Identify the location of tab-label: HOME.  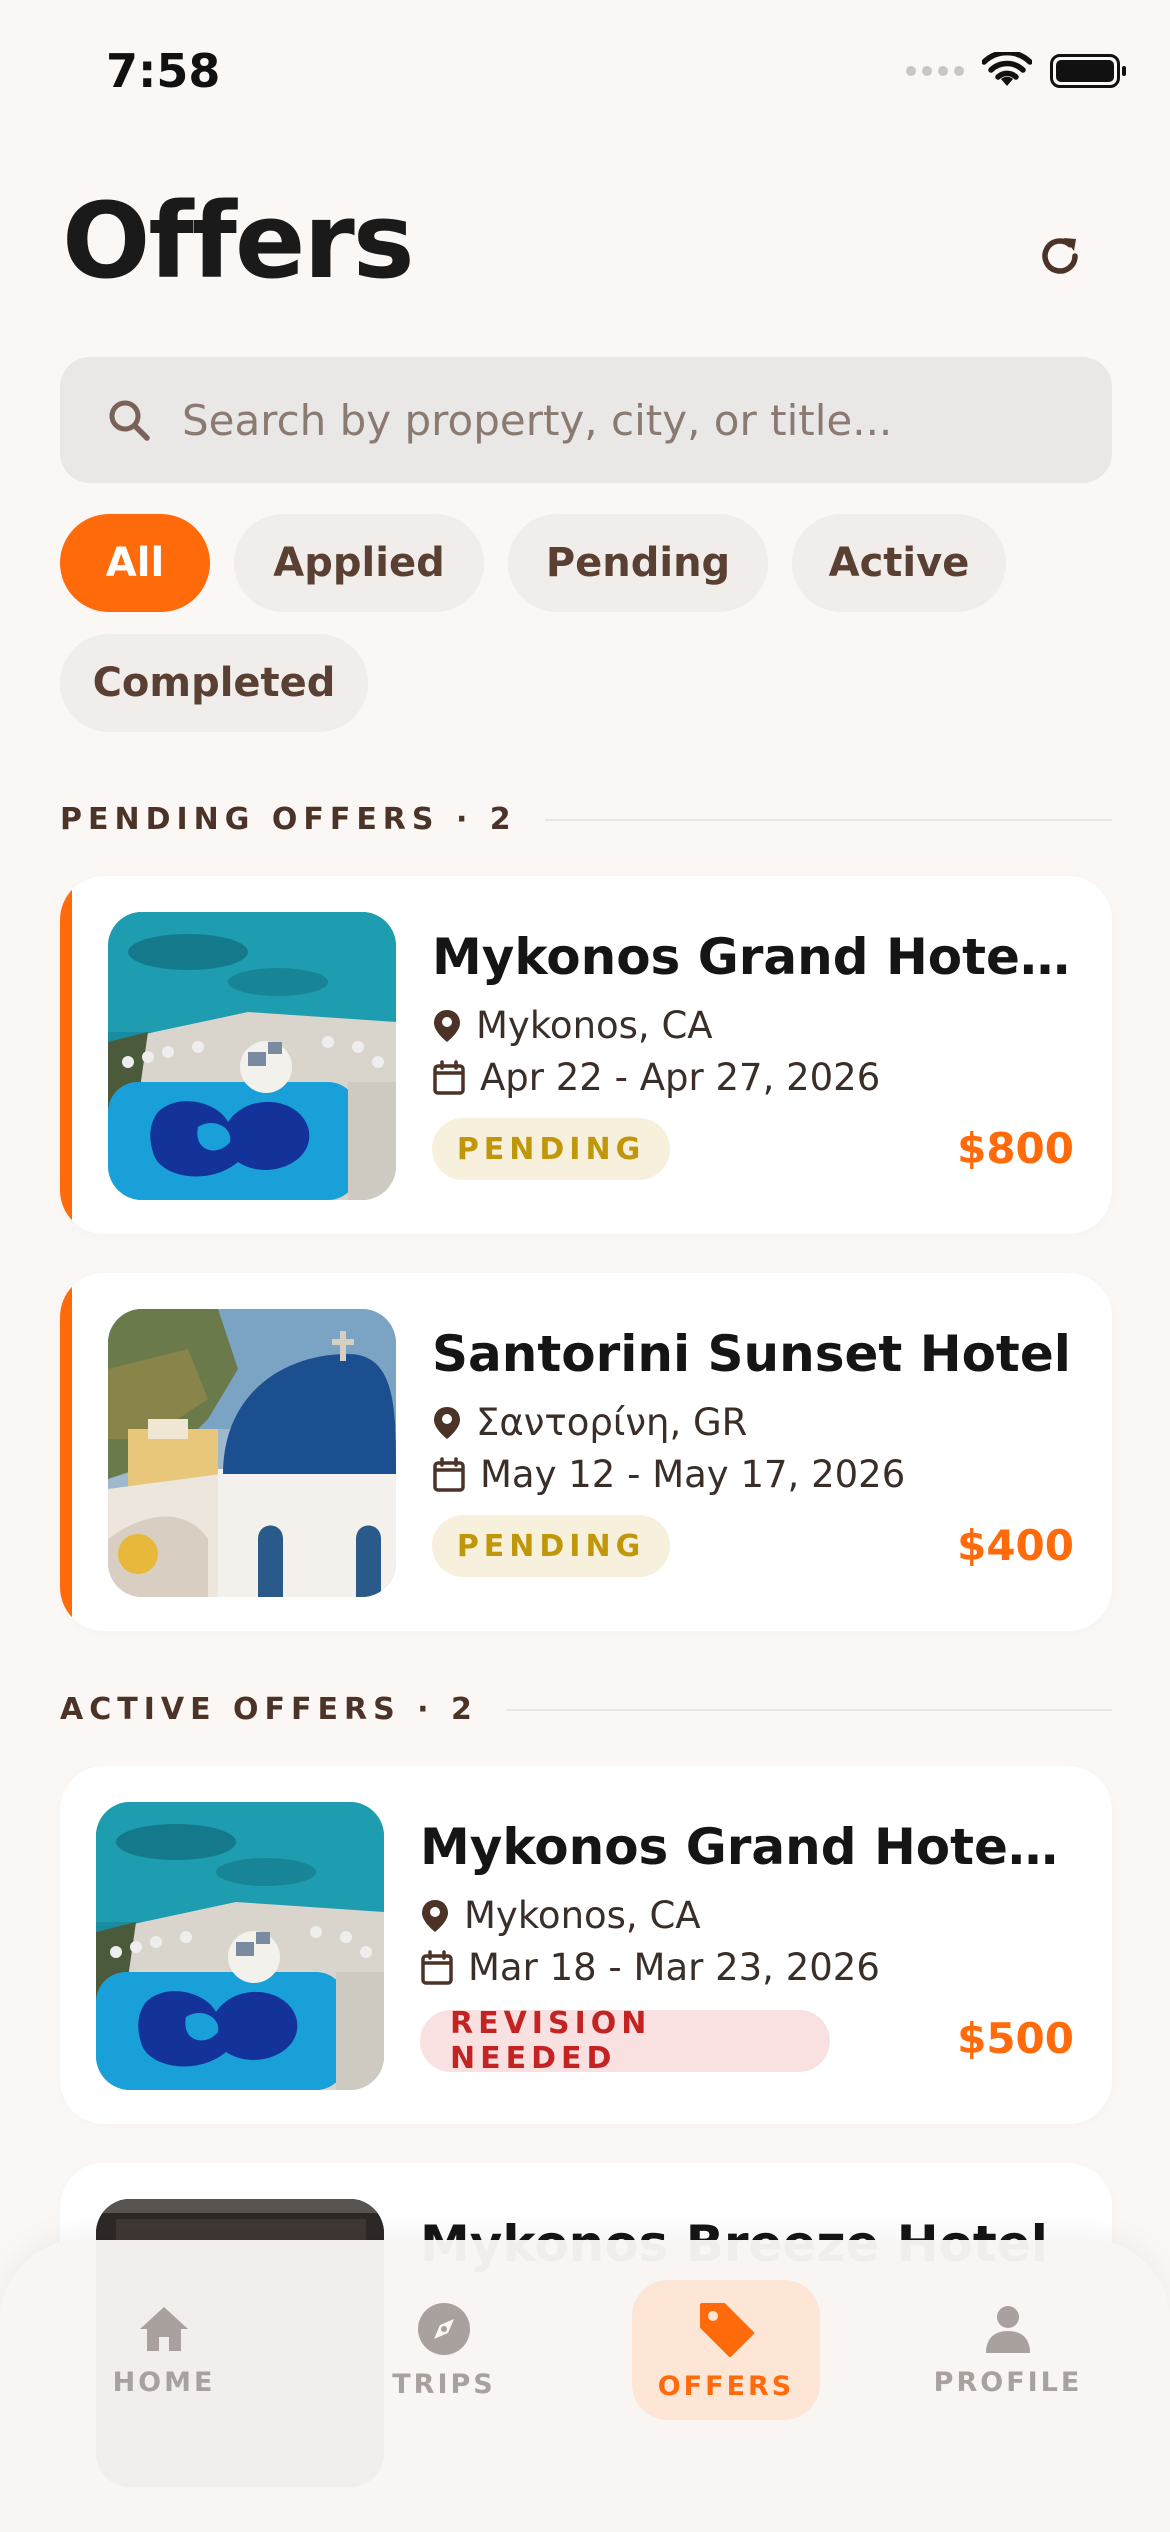
(164, 2382).